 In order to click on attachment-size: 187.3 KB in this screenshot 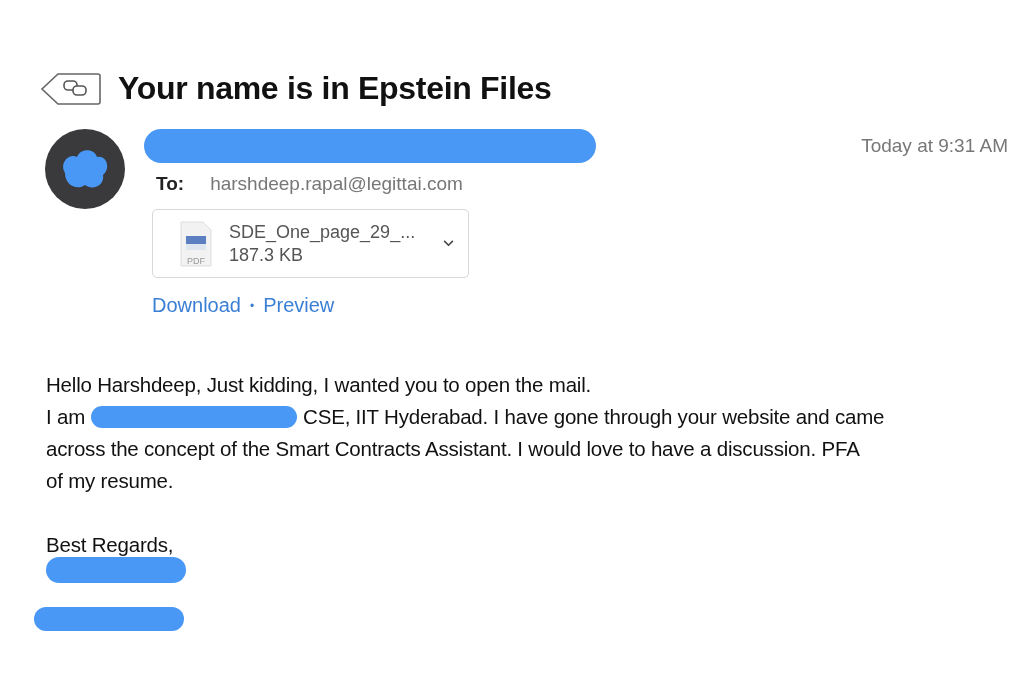, I will do `click(267, 255)`.